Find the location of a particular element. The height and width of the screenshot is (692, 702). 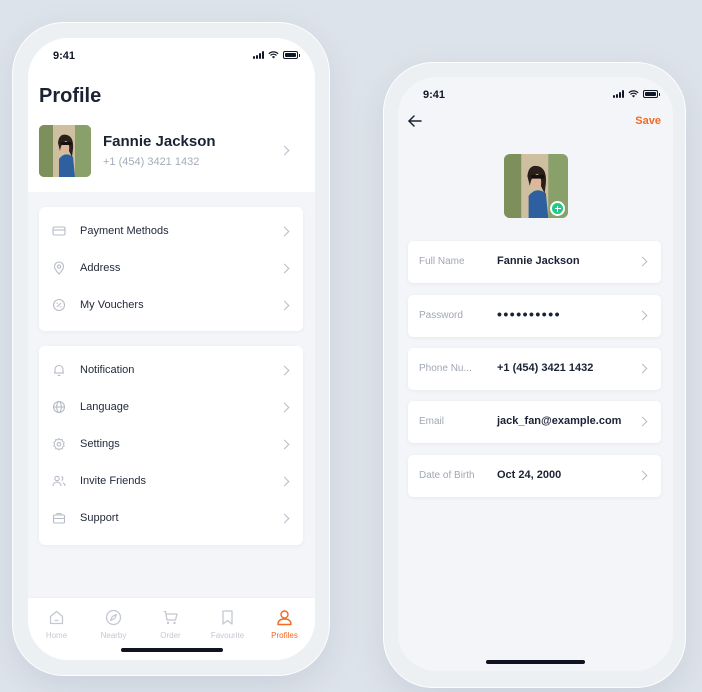

location-pin-icon is located at coordinates (59, 268).